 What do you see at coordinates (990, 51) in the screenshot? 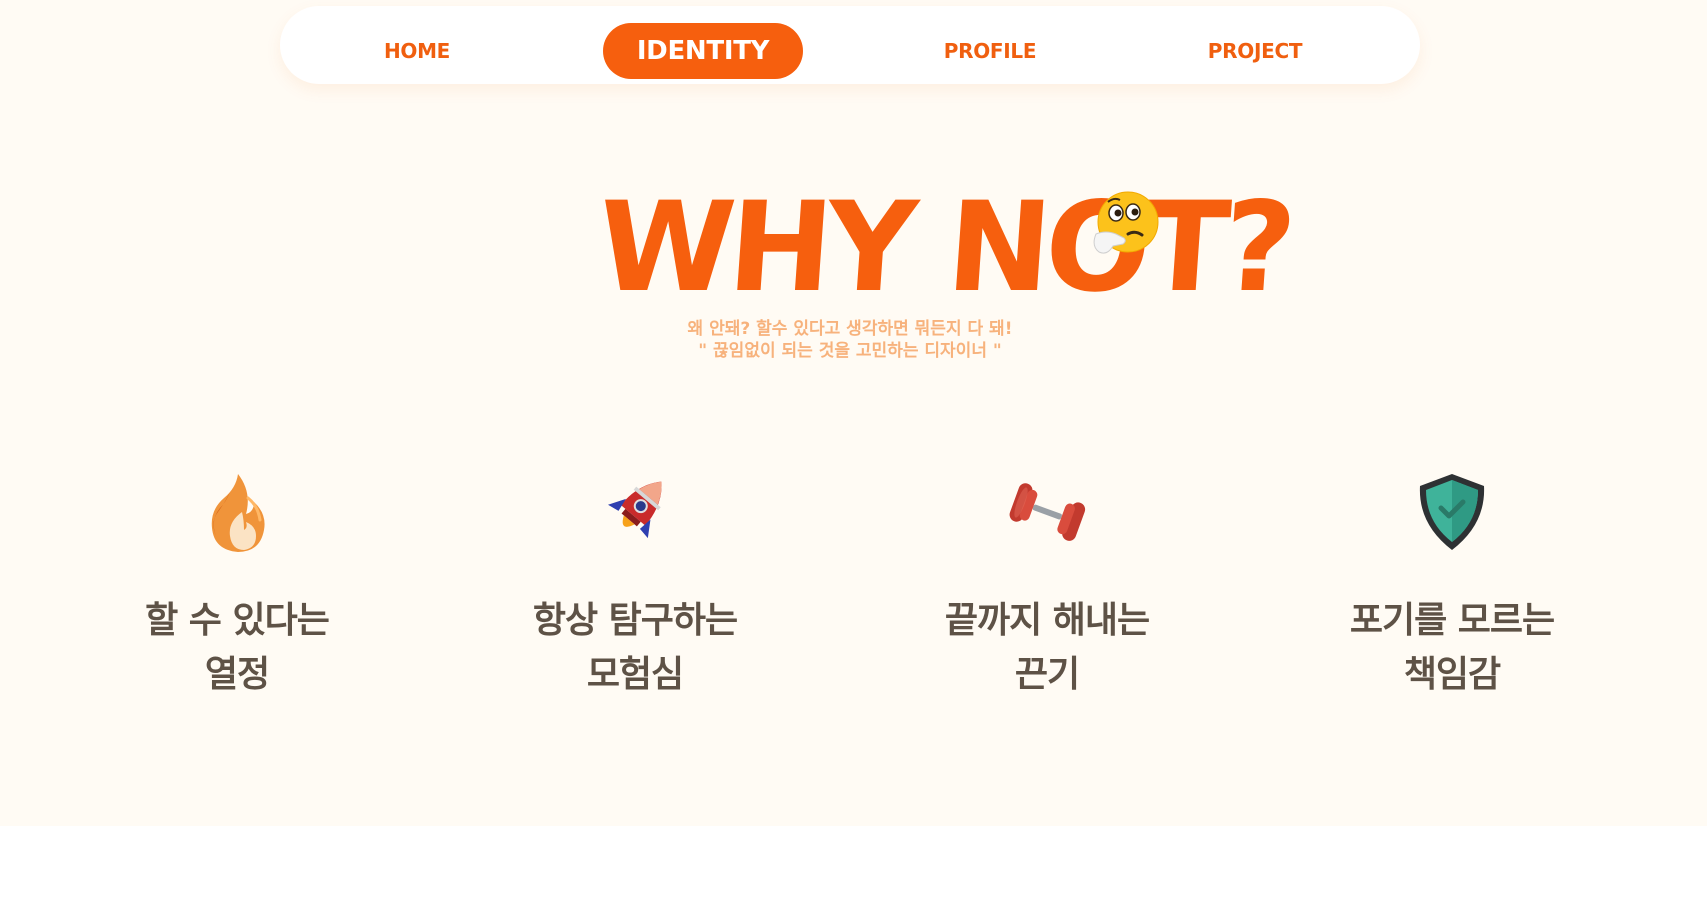
I see `nav-profile: PROFILE` at bounding box center [990, 51].